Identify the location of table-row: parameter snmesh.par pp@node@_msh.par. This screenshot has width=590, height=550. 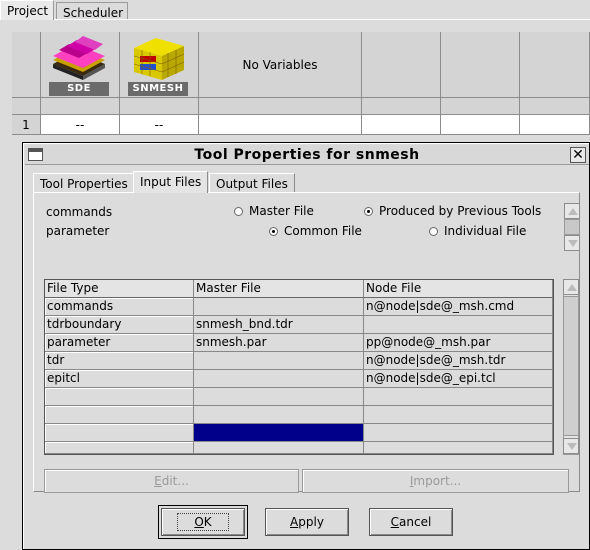
(299, 343).